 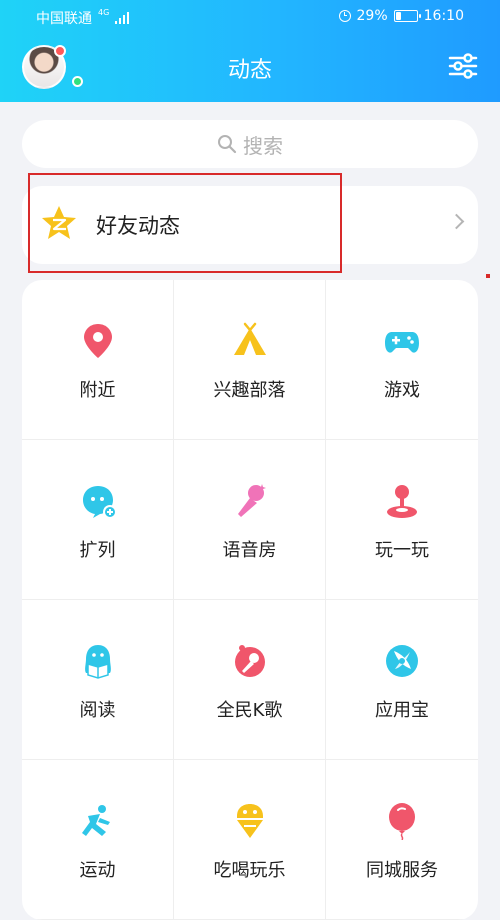 I want to click on grid-item-karaoke: 全民K歌, so click(x=250, y=680).